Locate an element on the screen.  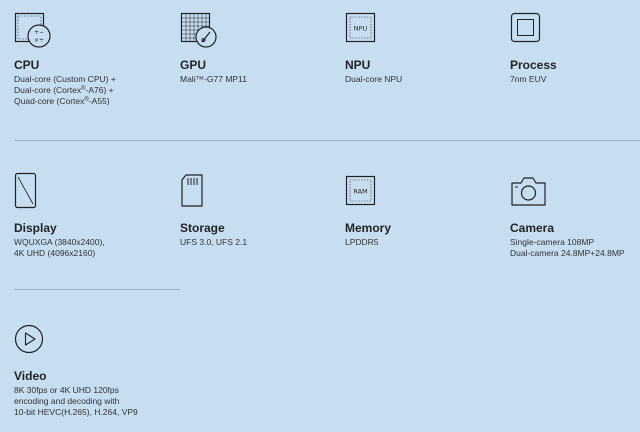
spec-title: Storage is located at coordinates (202, 228).